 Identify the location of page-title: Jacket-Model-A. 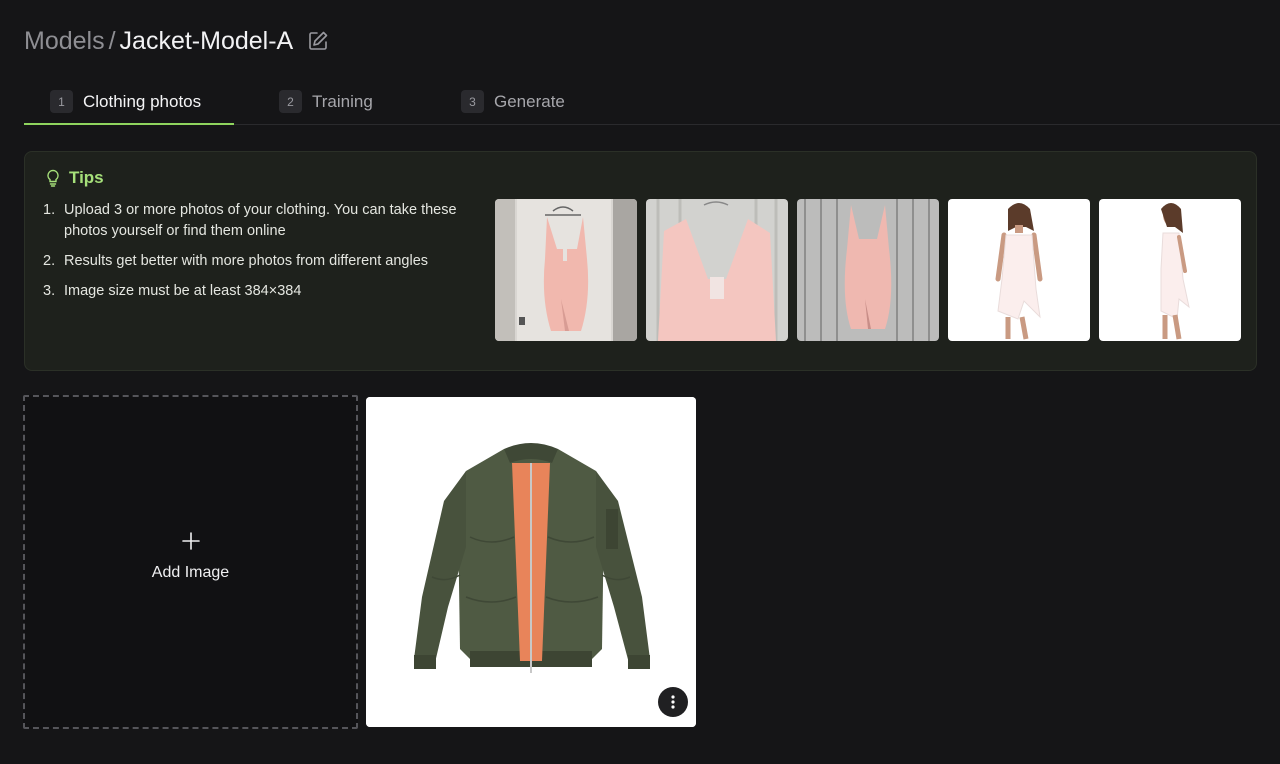
(206, 40).